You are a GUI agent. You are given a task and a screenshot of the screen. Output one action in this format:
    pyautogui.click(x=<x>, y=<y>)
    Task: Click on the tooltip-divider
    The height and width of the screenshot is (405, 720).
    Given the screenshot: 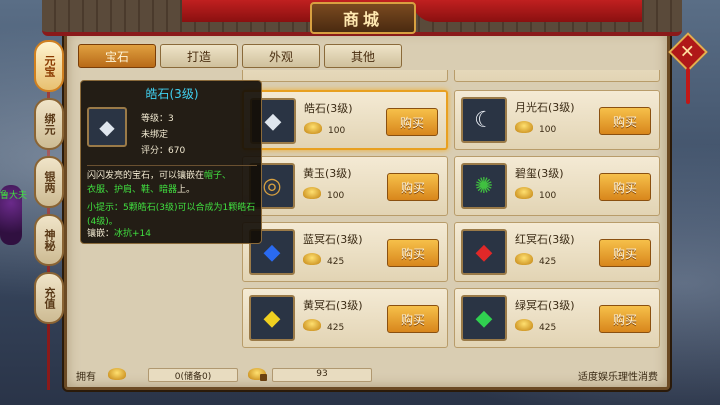 What is the action you would take?
    pyautogui.click(x=172, y=165)
    